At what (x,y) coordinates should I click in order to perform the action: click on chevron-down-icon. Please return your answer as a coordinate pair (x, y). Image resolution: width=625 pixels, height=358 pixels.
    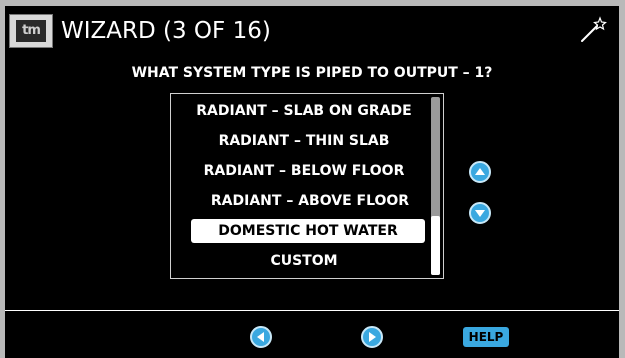
    Looking at the image, I should click on (480, 213).